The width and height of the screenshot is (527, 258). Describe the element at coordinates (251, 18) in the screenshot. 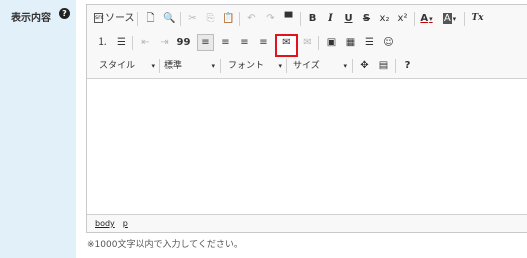

I see `undo-icon: ↶` at that location.